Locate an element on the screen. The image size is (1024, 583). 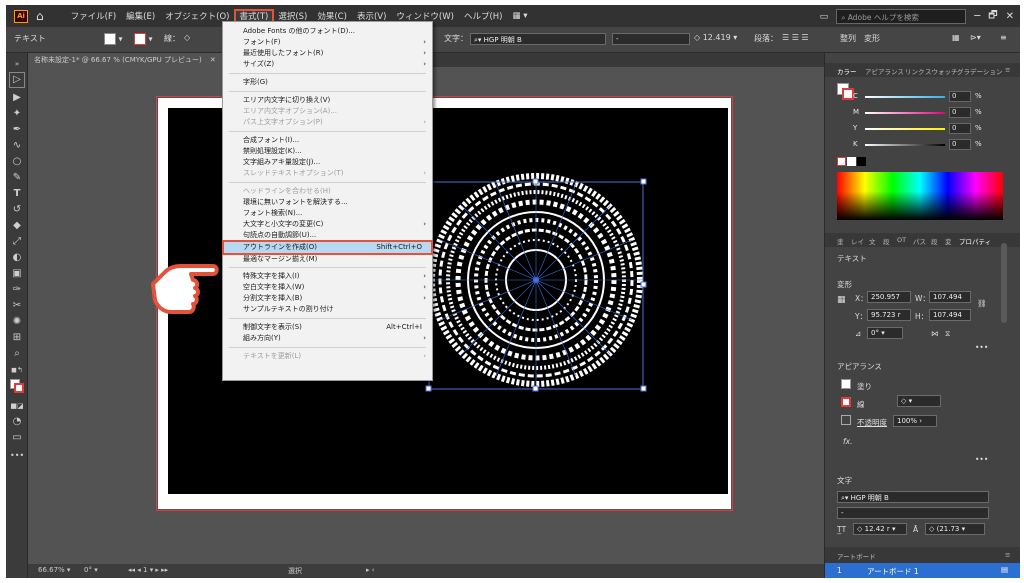
eraser-tool-icon: ◆ is located at coordinates (17, 226).